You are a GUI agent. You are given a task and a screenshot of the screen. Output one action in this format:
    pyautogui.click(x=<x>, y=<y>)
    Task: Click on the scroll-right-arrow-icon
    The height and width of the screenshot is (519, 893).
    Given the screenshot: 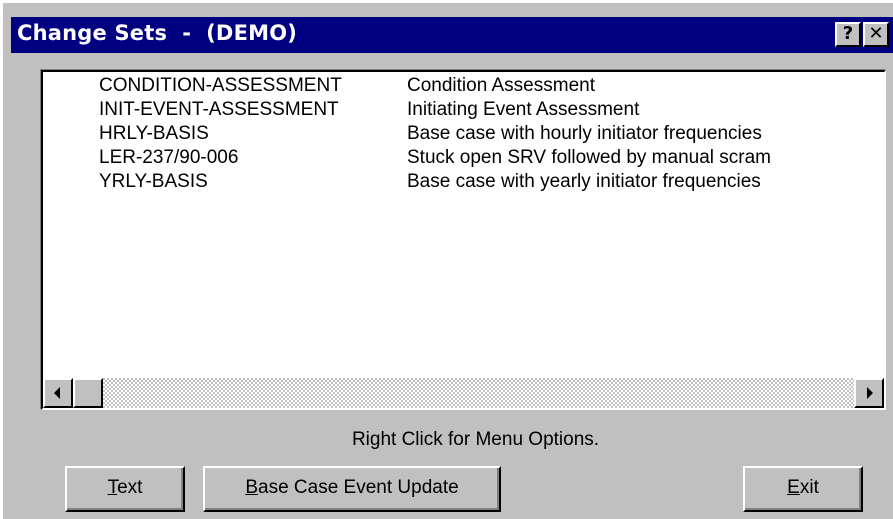 What is the action you would take?
    pyautogui.click(x=870, y=393)
    